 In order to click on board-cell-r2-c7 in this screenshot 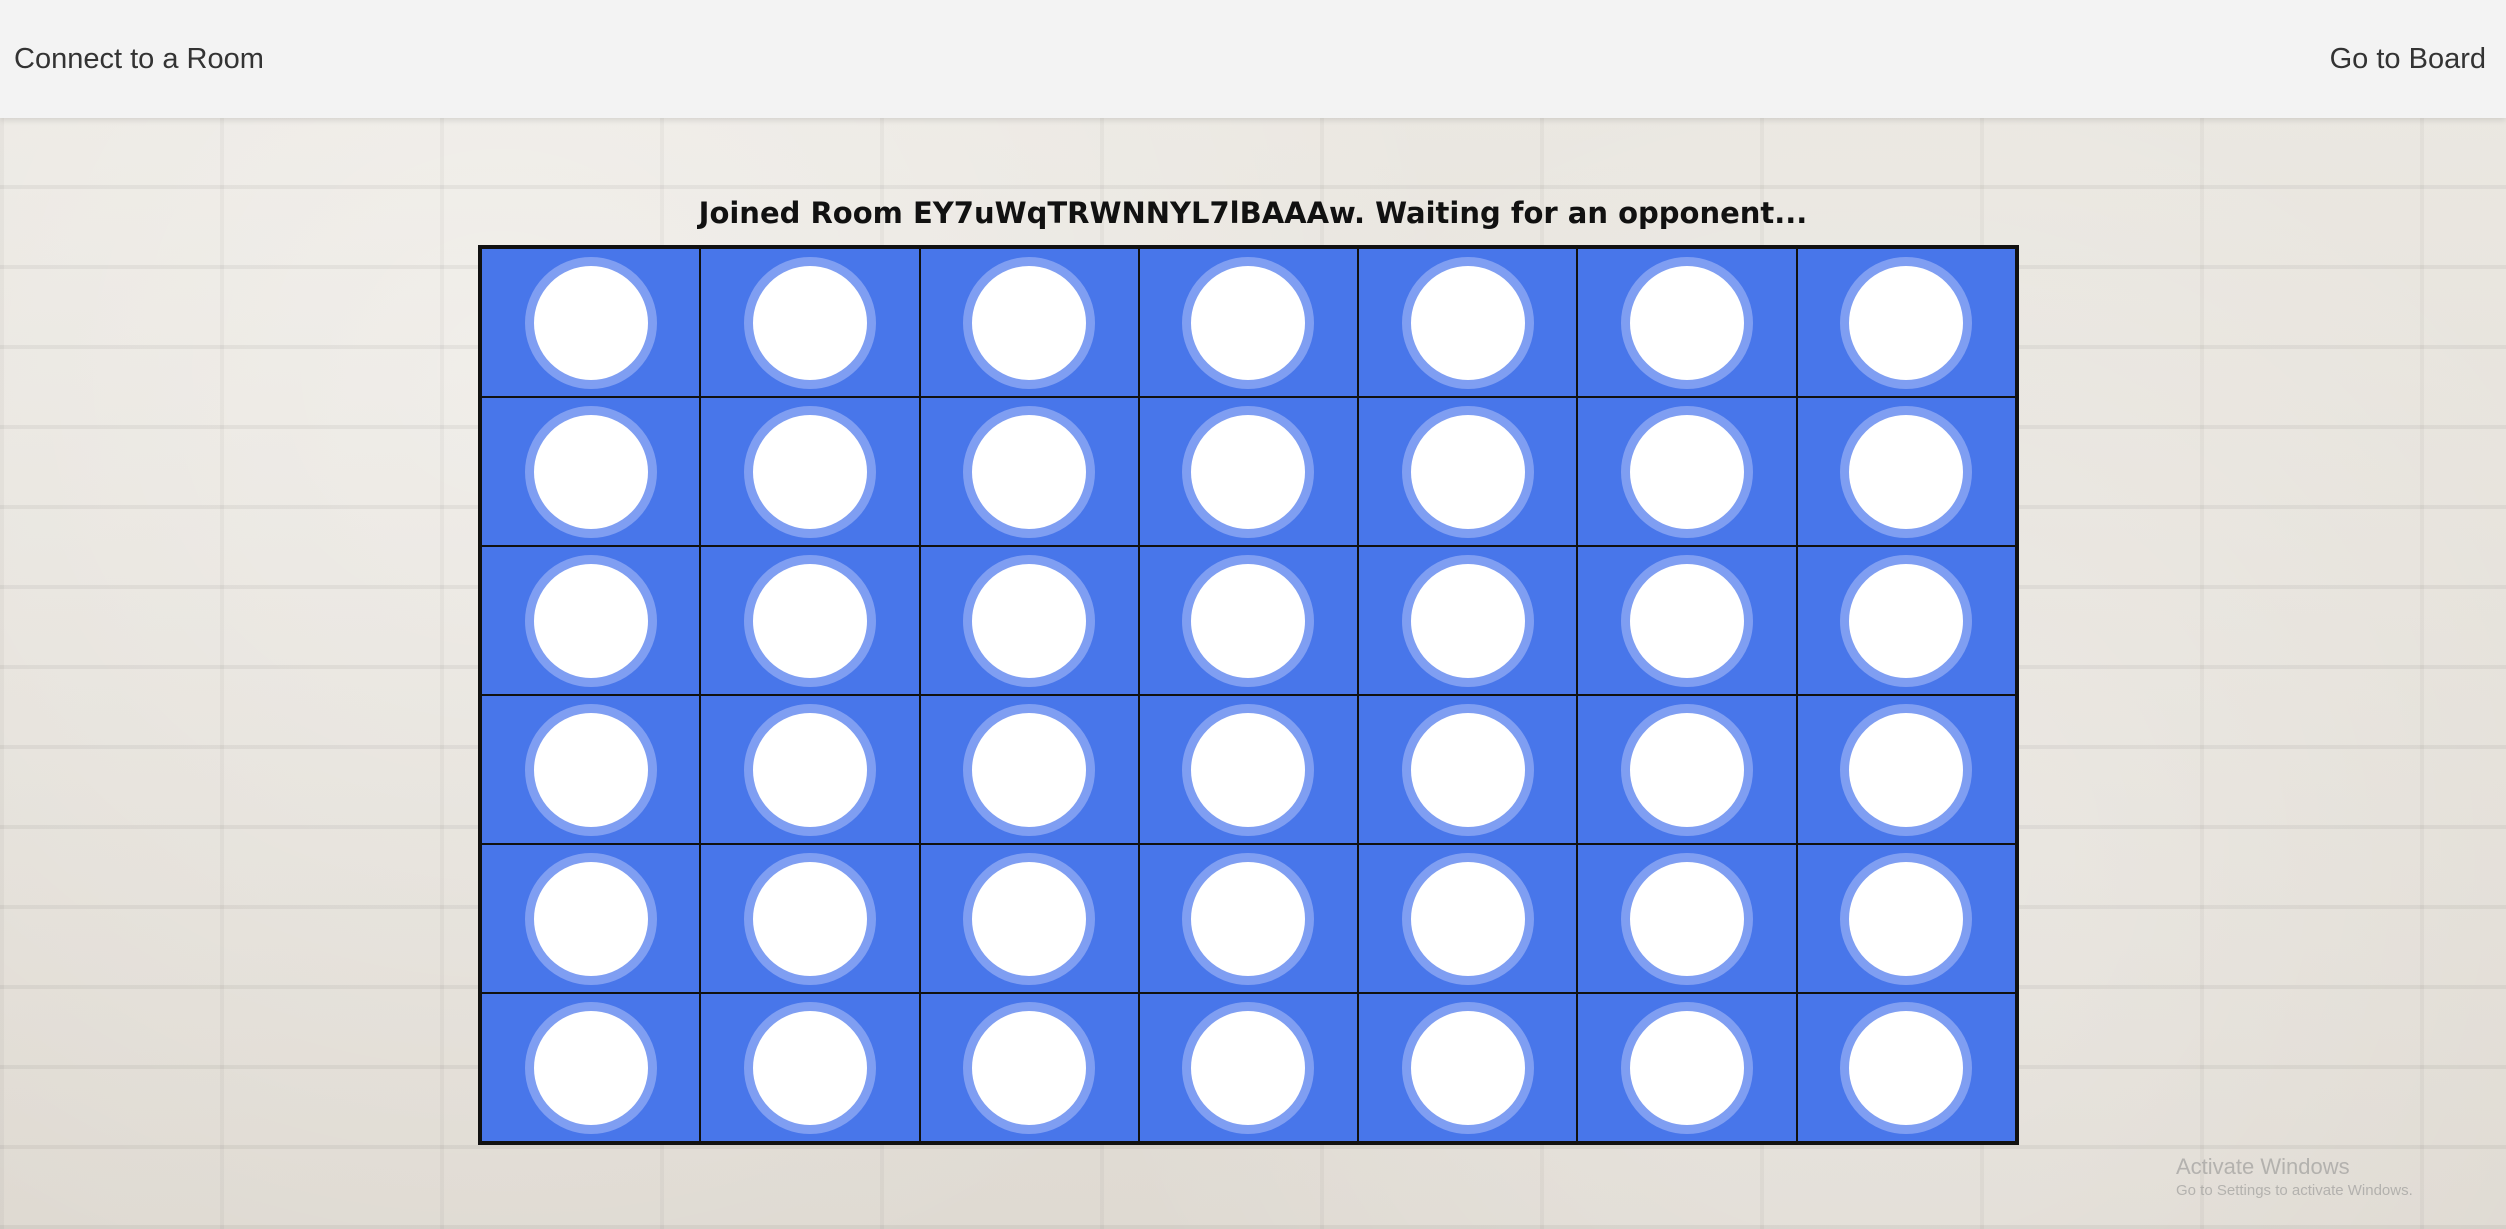, I will do `click(1906, 471)`.